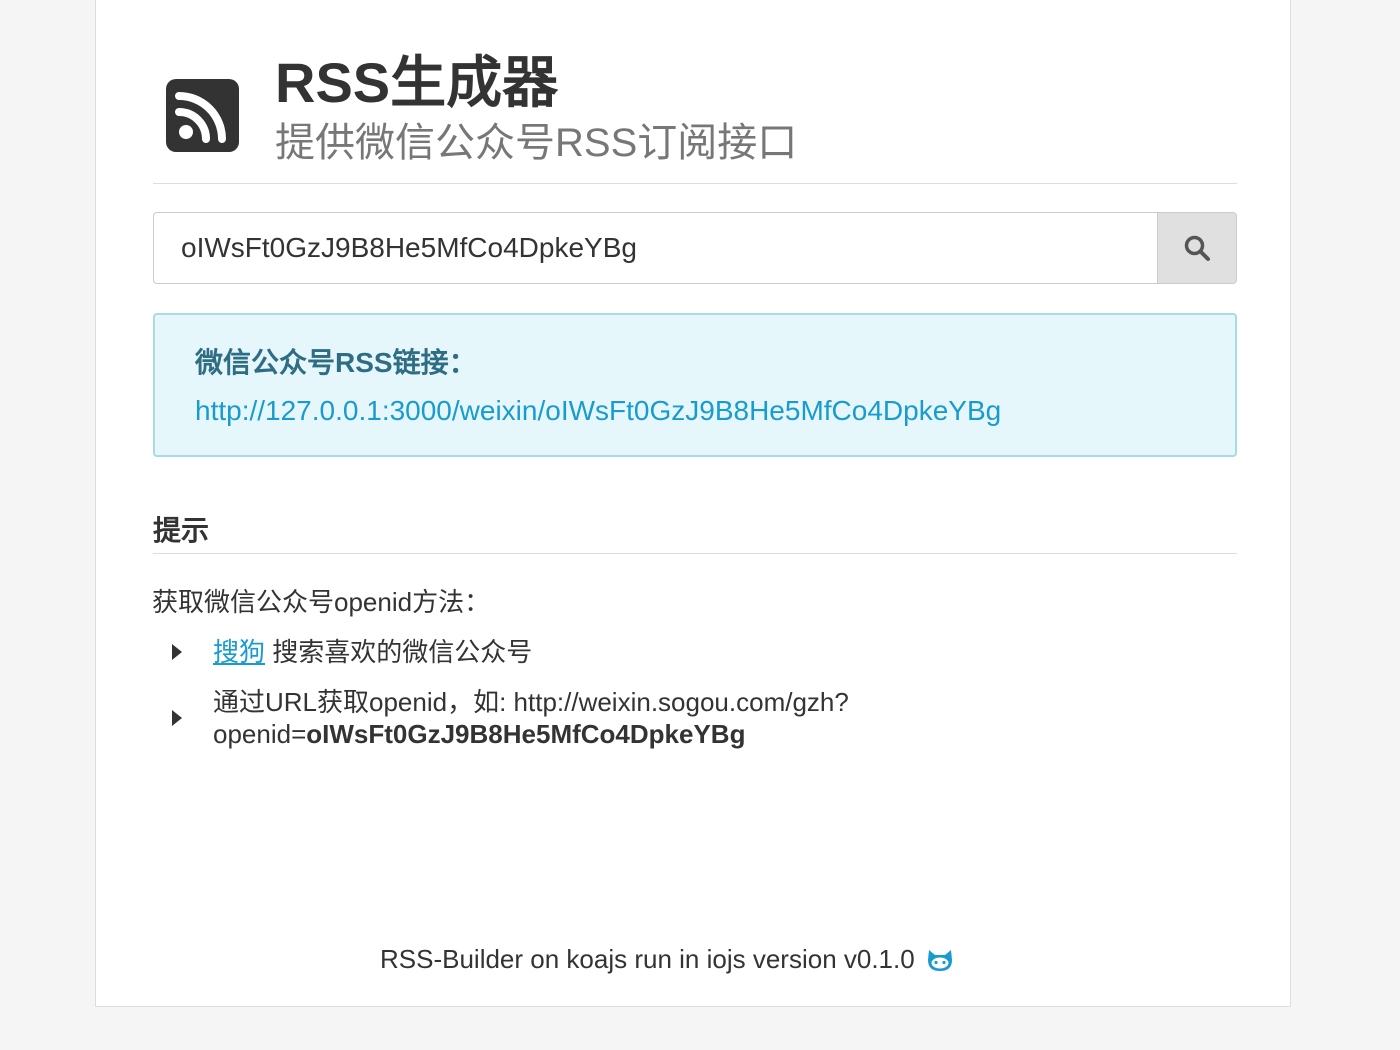 The image size is (1400, 1050). What do you see at coordinates (260, 734) in the screenshot?
I see `tip-url-prefix: openid=` at bounding box center [260, 734].